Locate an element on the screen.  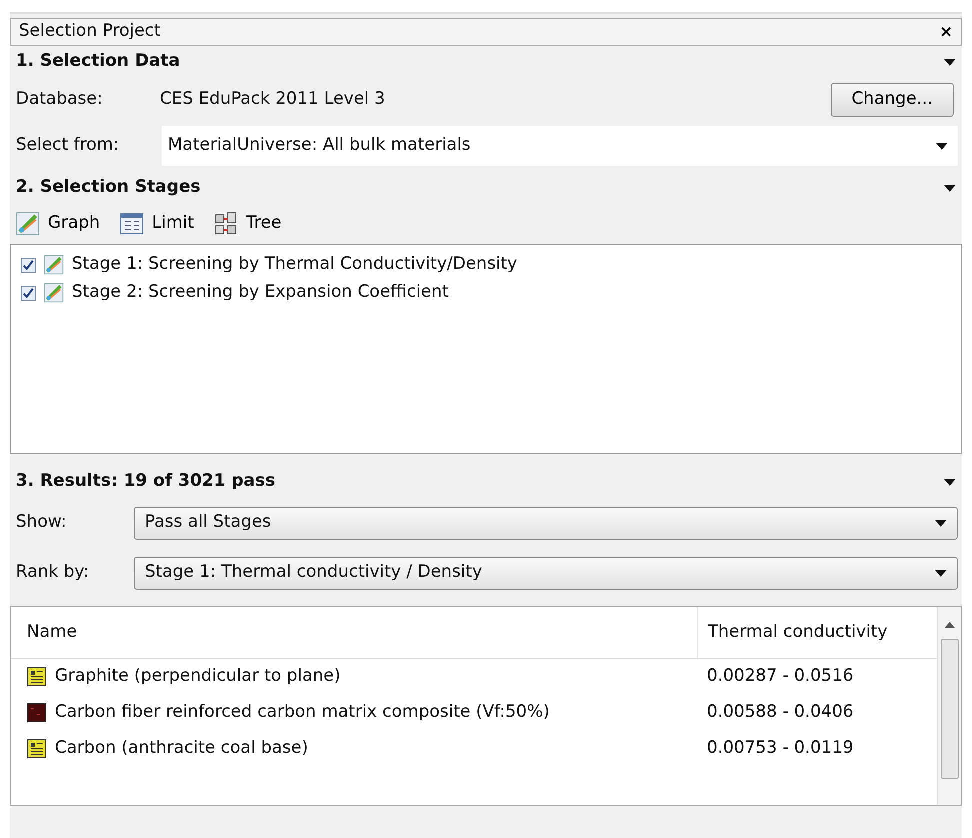
scroll-up-icon is located at coordinates (950, 625).